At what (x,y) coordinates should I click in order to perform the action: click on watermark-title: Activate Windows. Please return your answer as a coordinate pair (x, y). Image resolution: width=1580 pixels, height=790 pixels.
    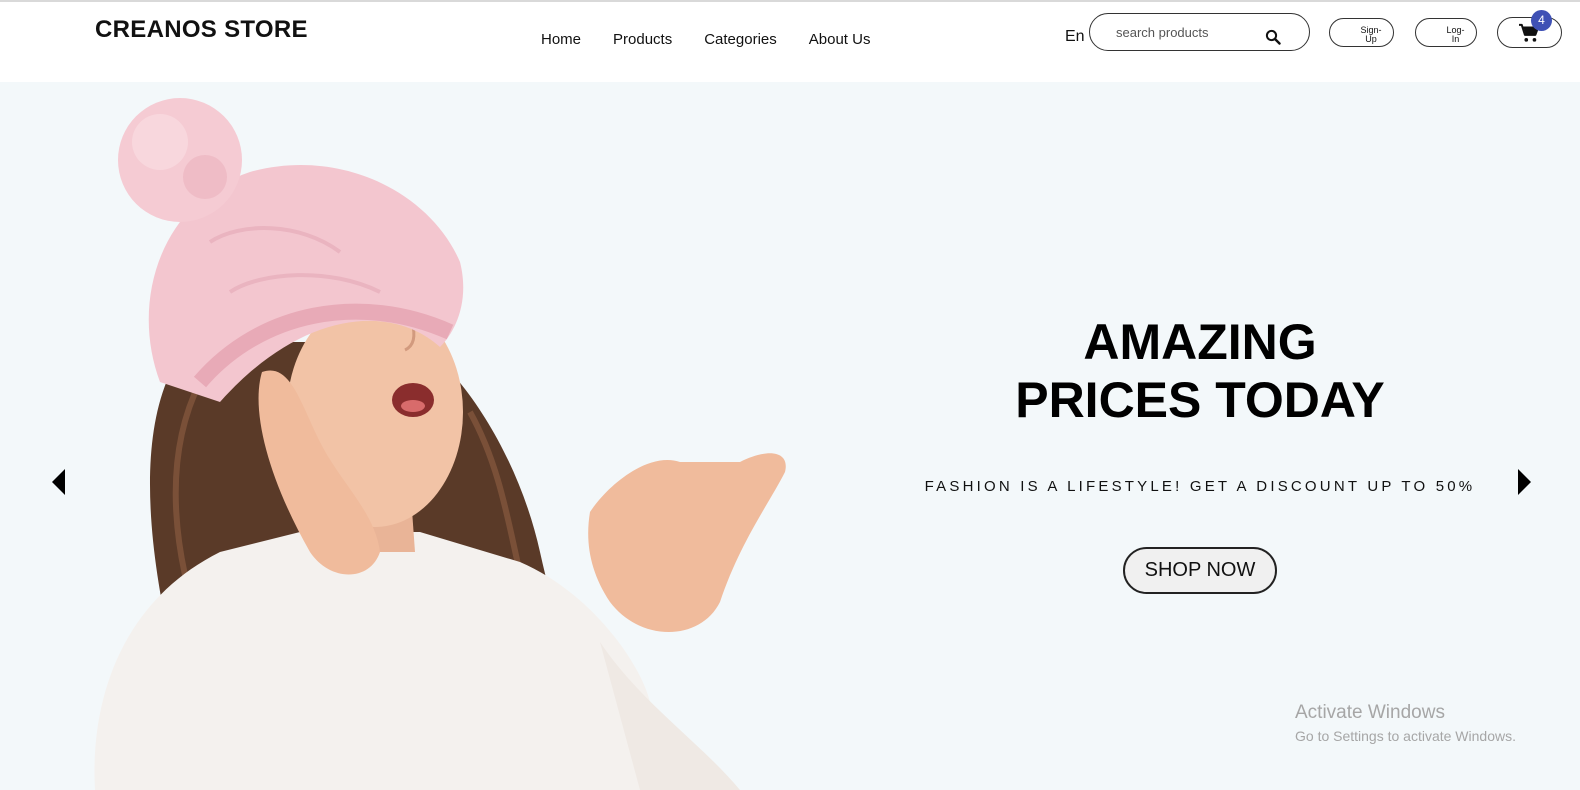
    Looking at the image, I should click on (1370, 712).